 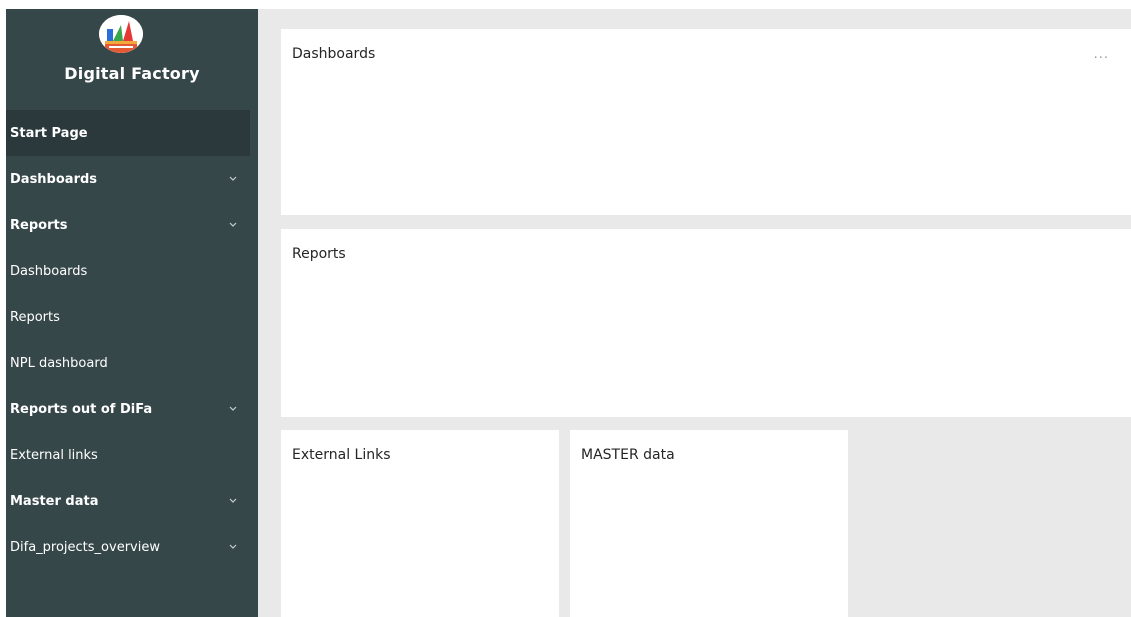 I want to click on sidebar-item-start-page: Start Page, so click(x=128, y=133).